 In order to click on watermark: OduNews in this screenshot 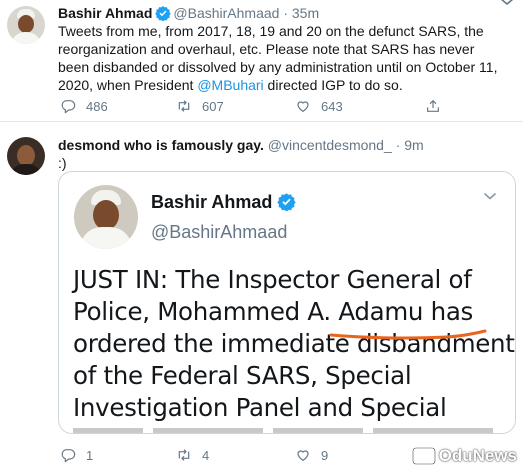, I will do `click(464, 456)`.